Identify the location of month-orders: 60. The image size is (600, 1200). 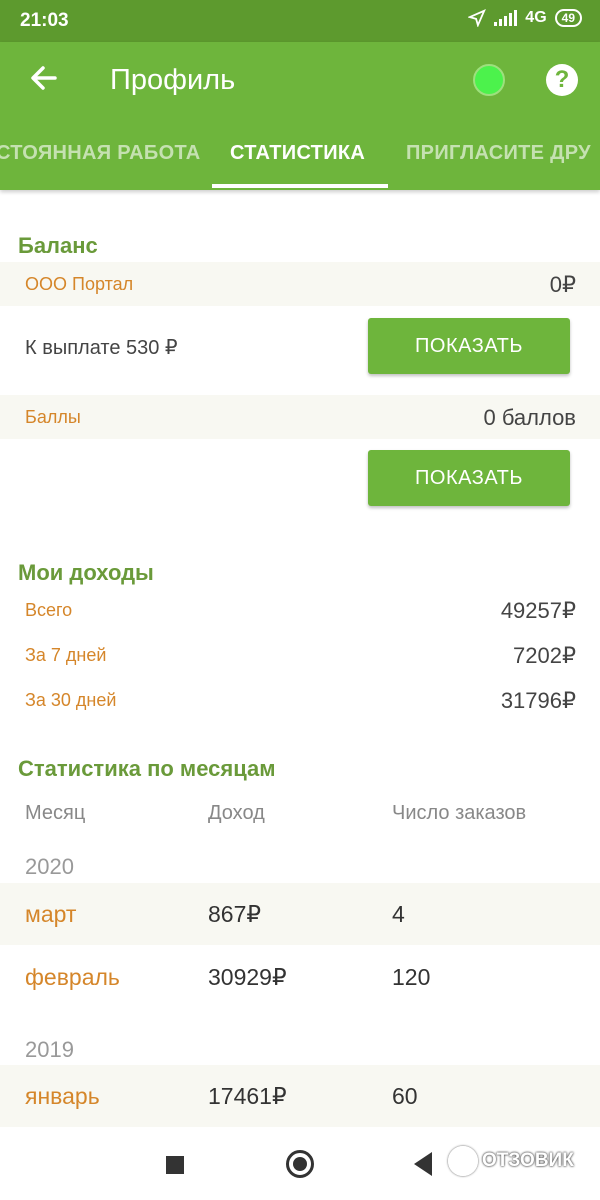
(405, 1096).